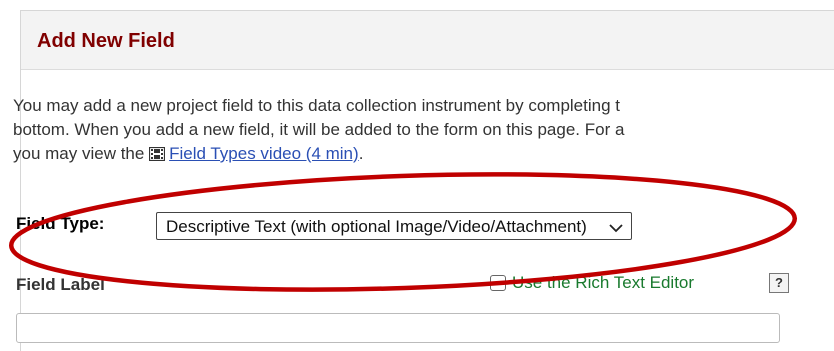  What do you see at coordinates (79, 153) in the screenshot?
I see `intro-video-prefix: you may view the` at bounding box center [79, 153].